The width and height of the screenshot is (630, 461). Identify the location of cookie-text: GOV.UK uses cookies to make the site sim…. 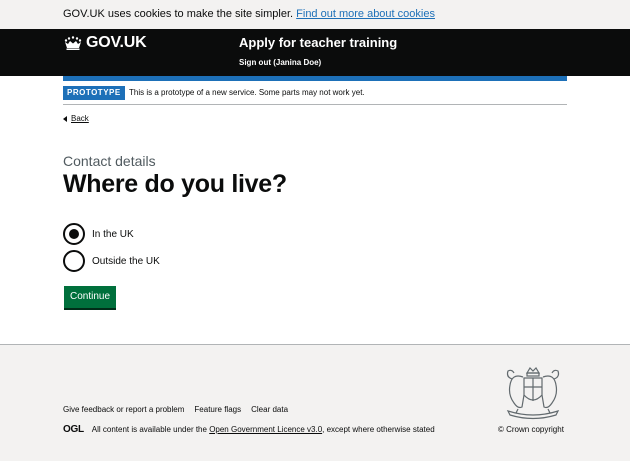
(178, 14).